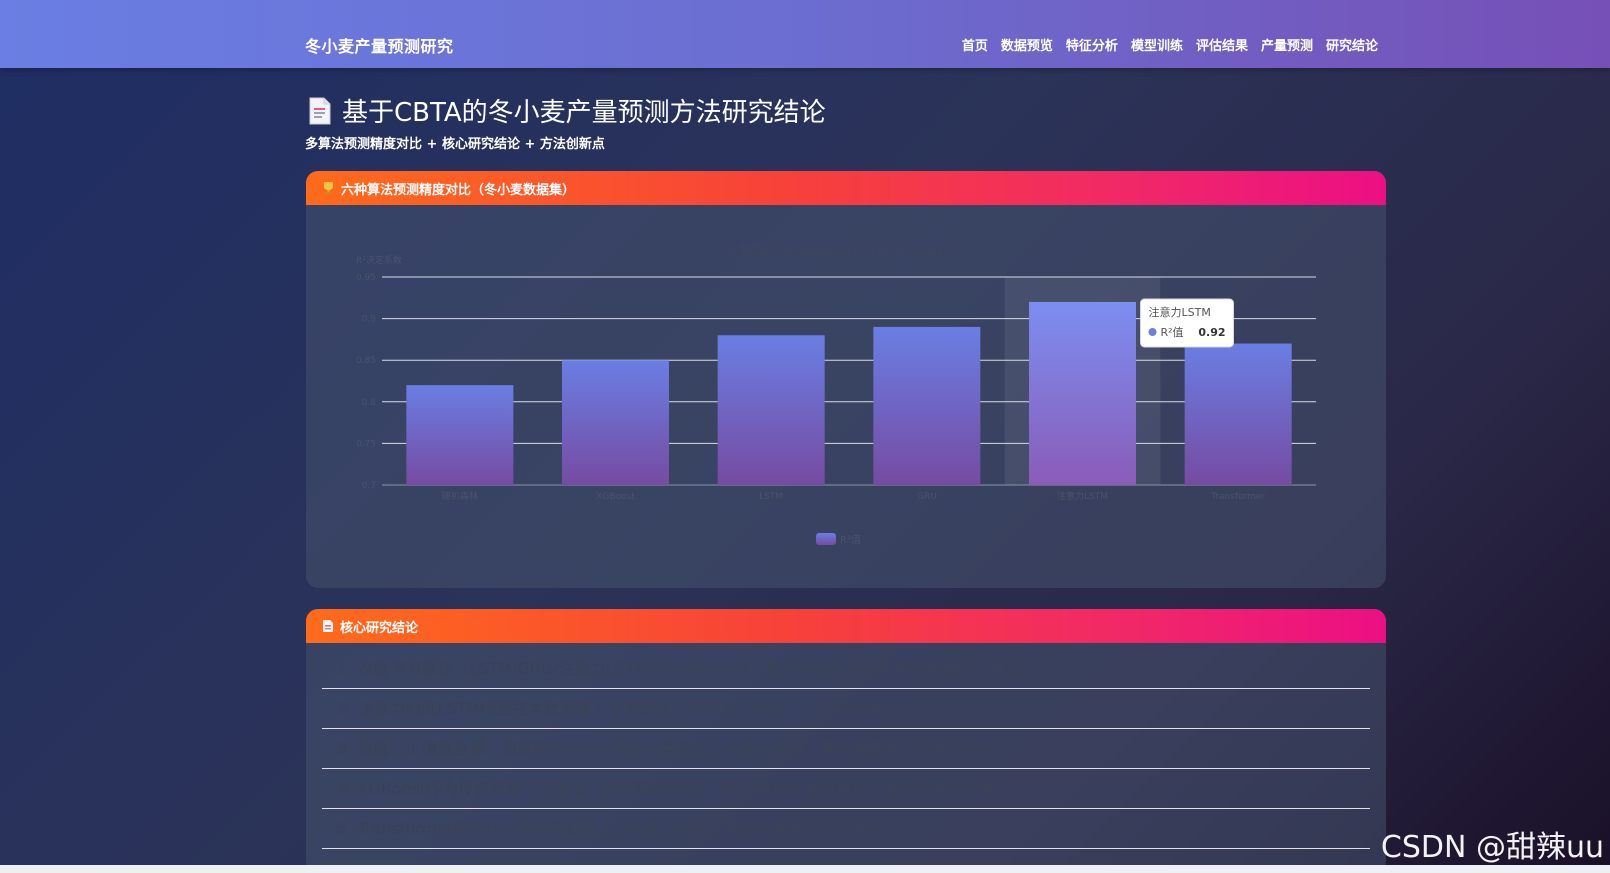  Describe the element at coordinates (846, 188) in the screenshot. I see `chart-card-header: 六种算法预测精度对比（冬小麦数据集）` at that location.